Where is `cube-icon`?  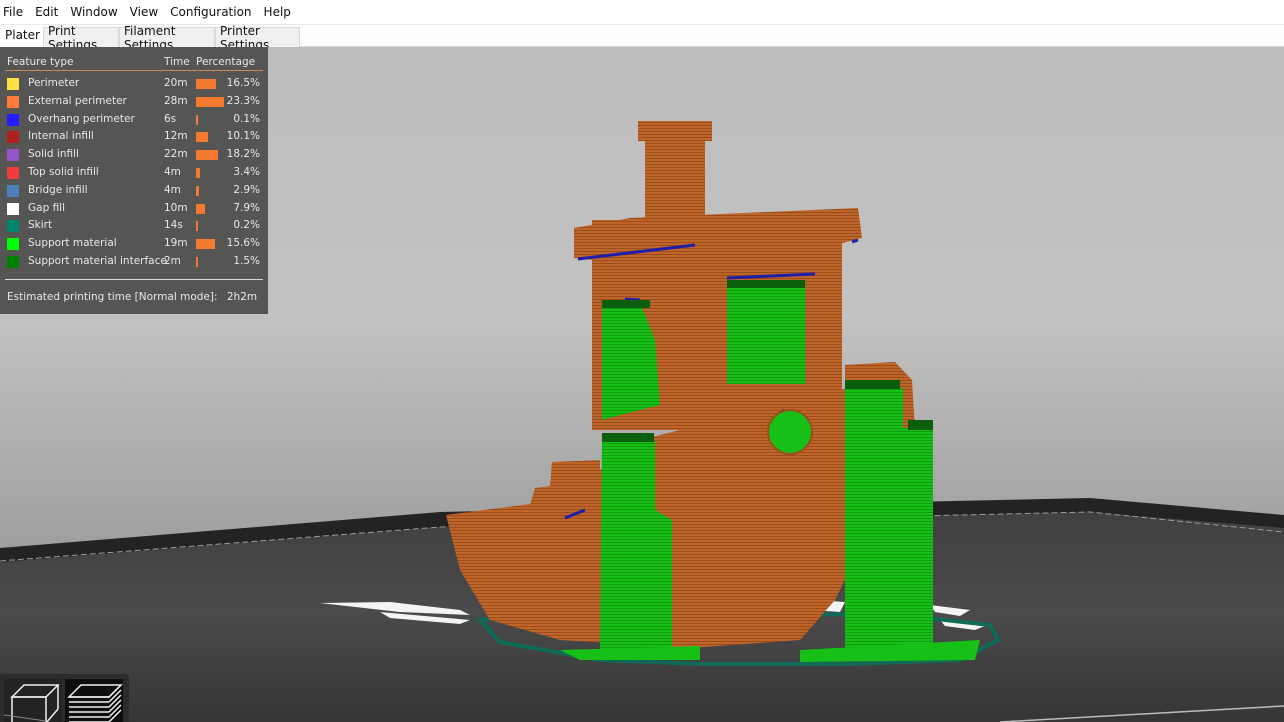
cube-icon is located at coordinates (31, 703).